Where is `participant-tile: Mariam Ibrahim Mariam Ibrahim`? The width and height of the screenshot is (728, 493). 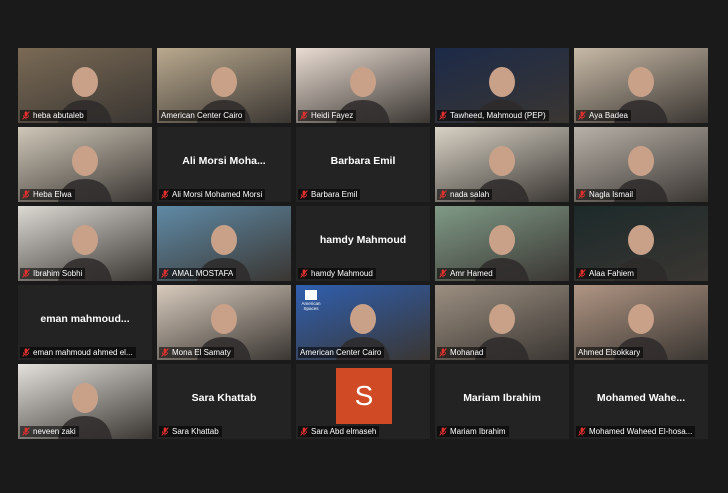
participant-tile: Mariam Ibrahim Mariam Ibrahim is located at coordinates (502, 401).